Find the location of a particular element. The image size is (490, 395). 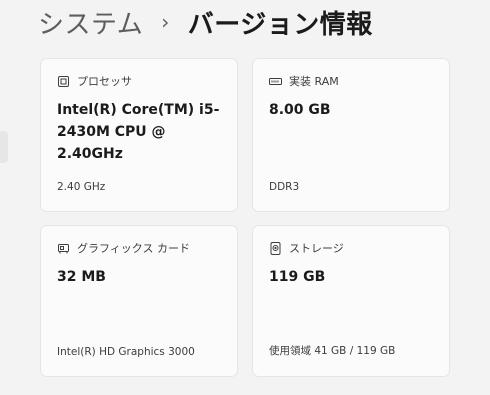

ram-card-title: 実装 RAM is located at coordinates (314, 81).